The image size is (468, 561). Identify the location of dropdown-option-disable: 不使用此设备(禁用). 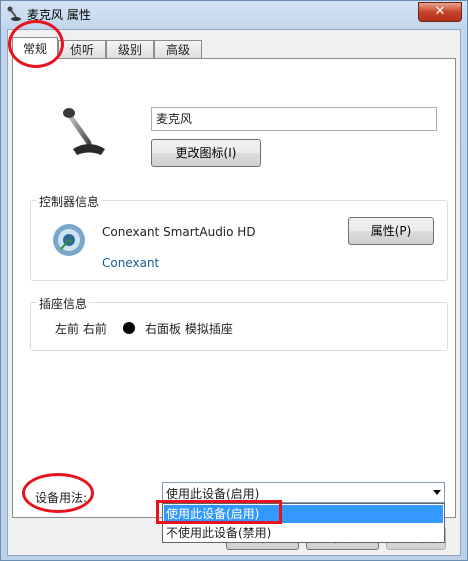
(303, 533).